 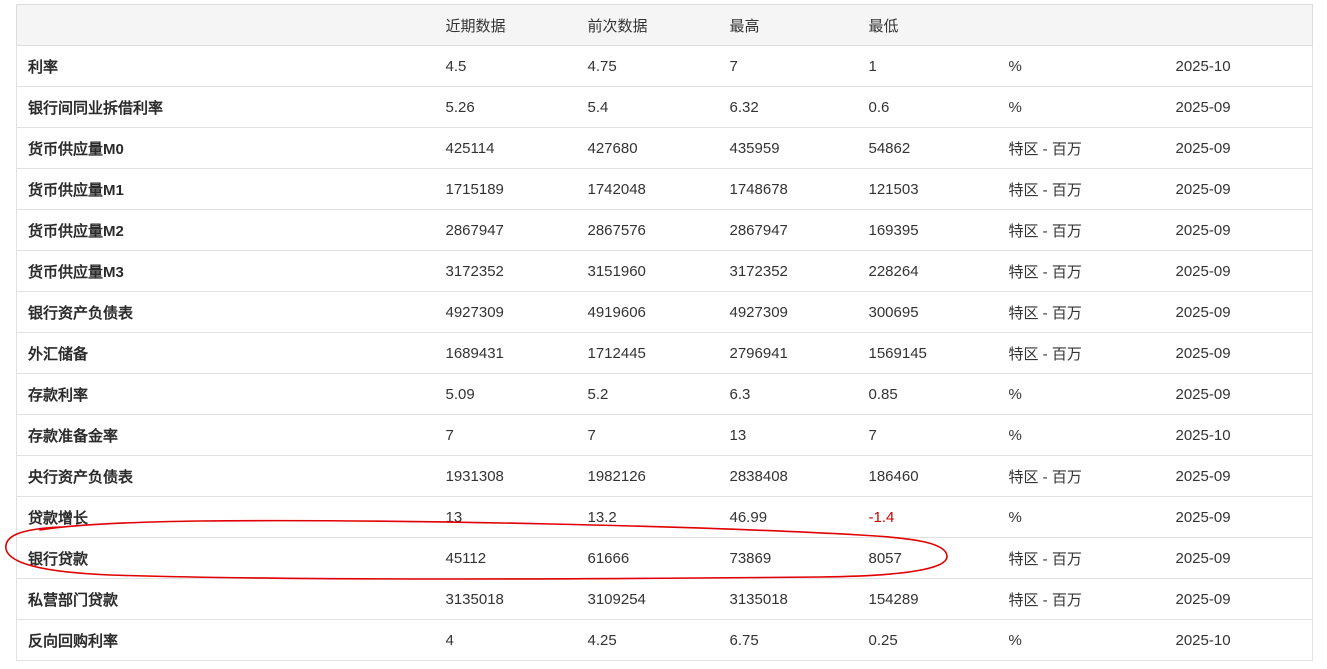 I want to click on row-name: 货币供应量M1, so click(x=231, y=189).